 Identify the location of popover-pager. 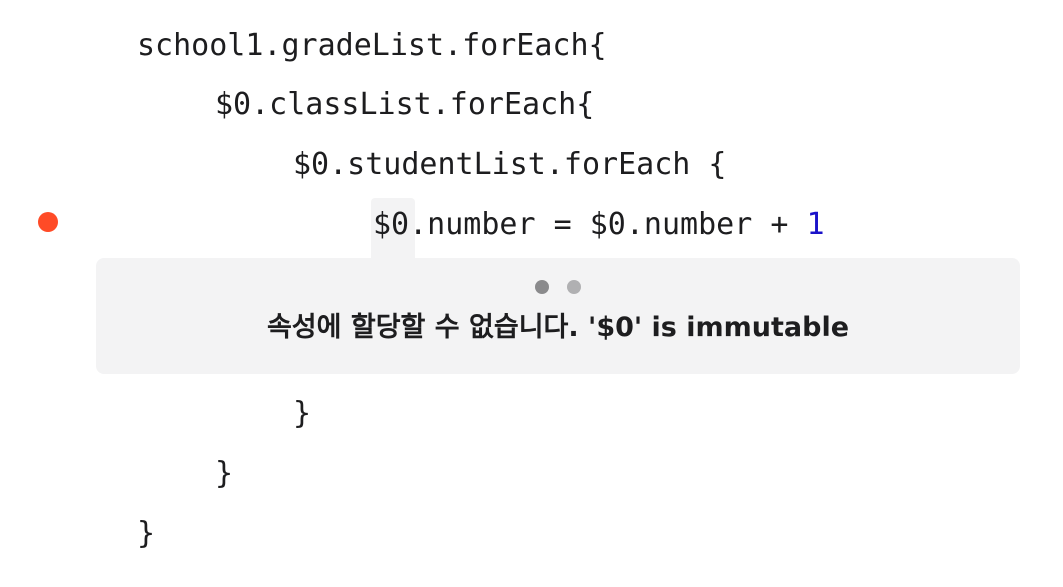
(558, 287).